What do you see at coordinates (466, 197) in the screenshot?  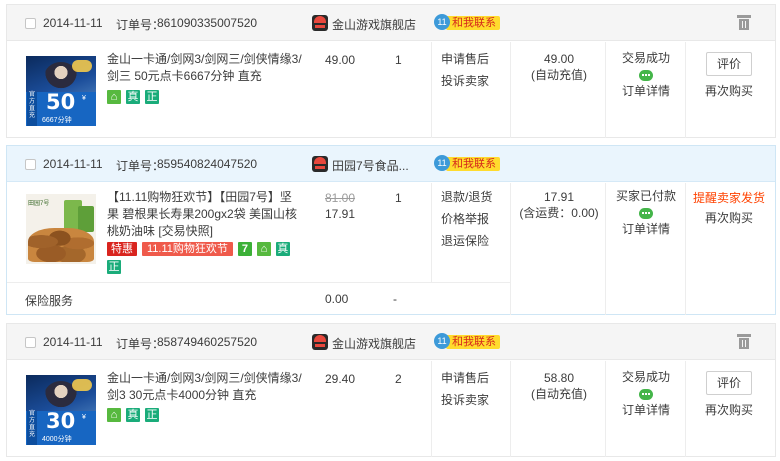 I see `refund-link: 退款/退货` at bounding box center [466, 197].